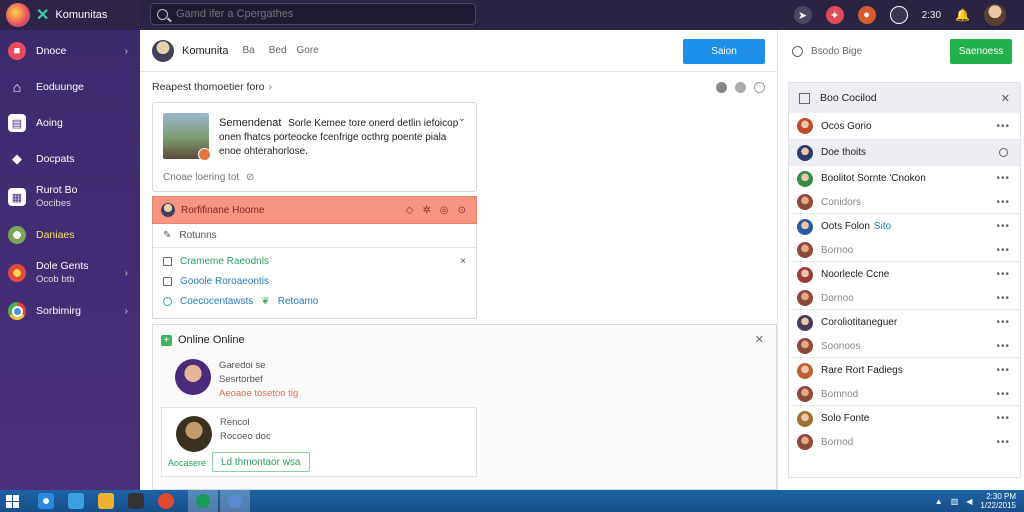  What do you see at coordinates (904, 178) in the screenshot?
I see `contact-item: Boolitot Sornte 'Cnokon •••` at bounding box center [904, 178].